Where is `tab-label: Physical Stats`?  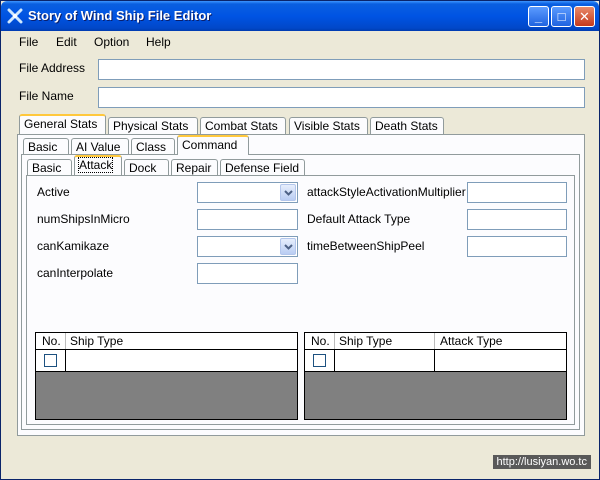 tab-label: Physical Stats is located at coordinates (151, 126).